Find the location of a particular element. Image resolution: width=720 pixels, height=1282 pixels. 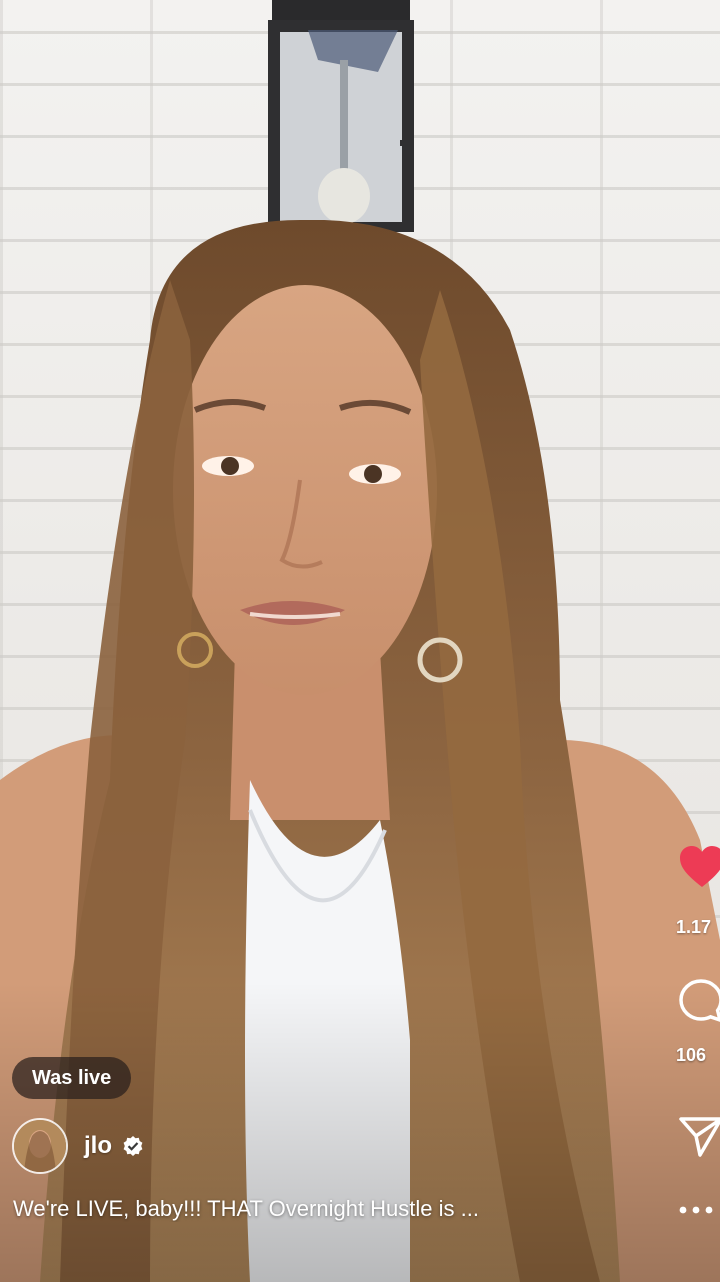

send-icon is located at coordinates (699, 1137).